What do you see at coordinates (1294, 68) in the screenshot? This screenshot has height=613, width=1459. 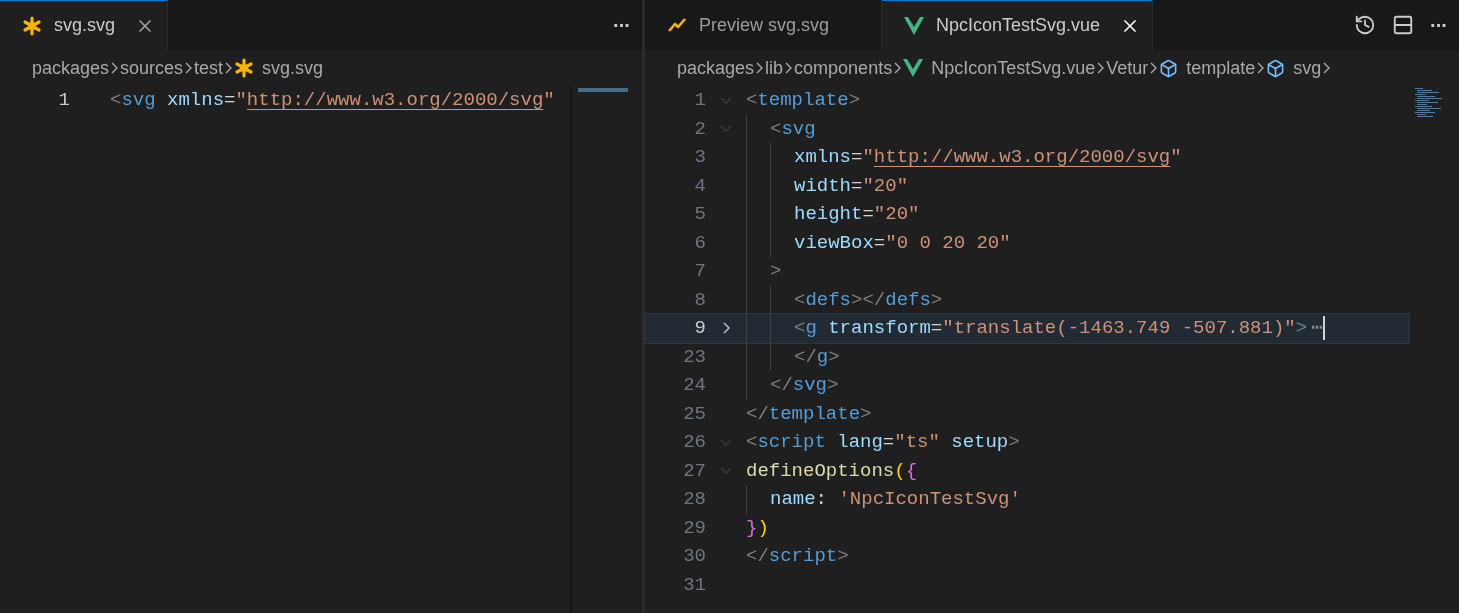 I see `breadcrumb-item: svg` at bounding box center [1294, 68].